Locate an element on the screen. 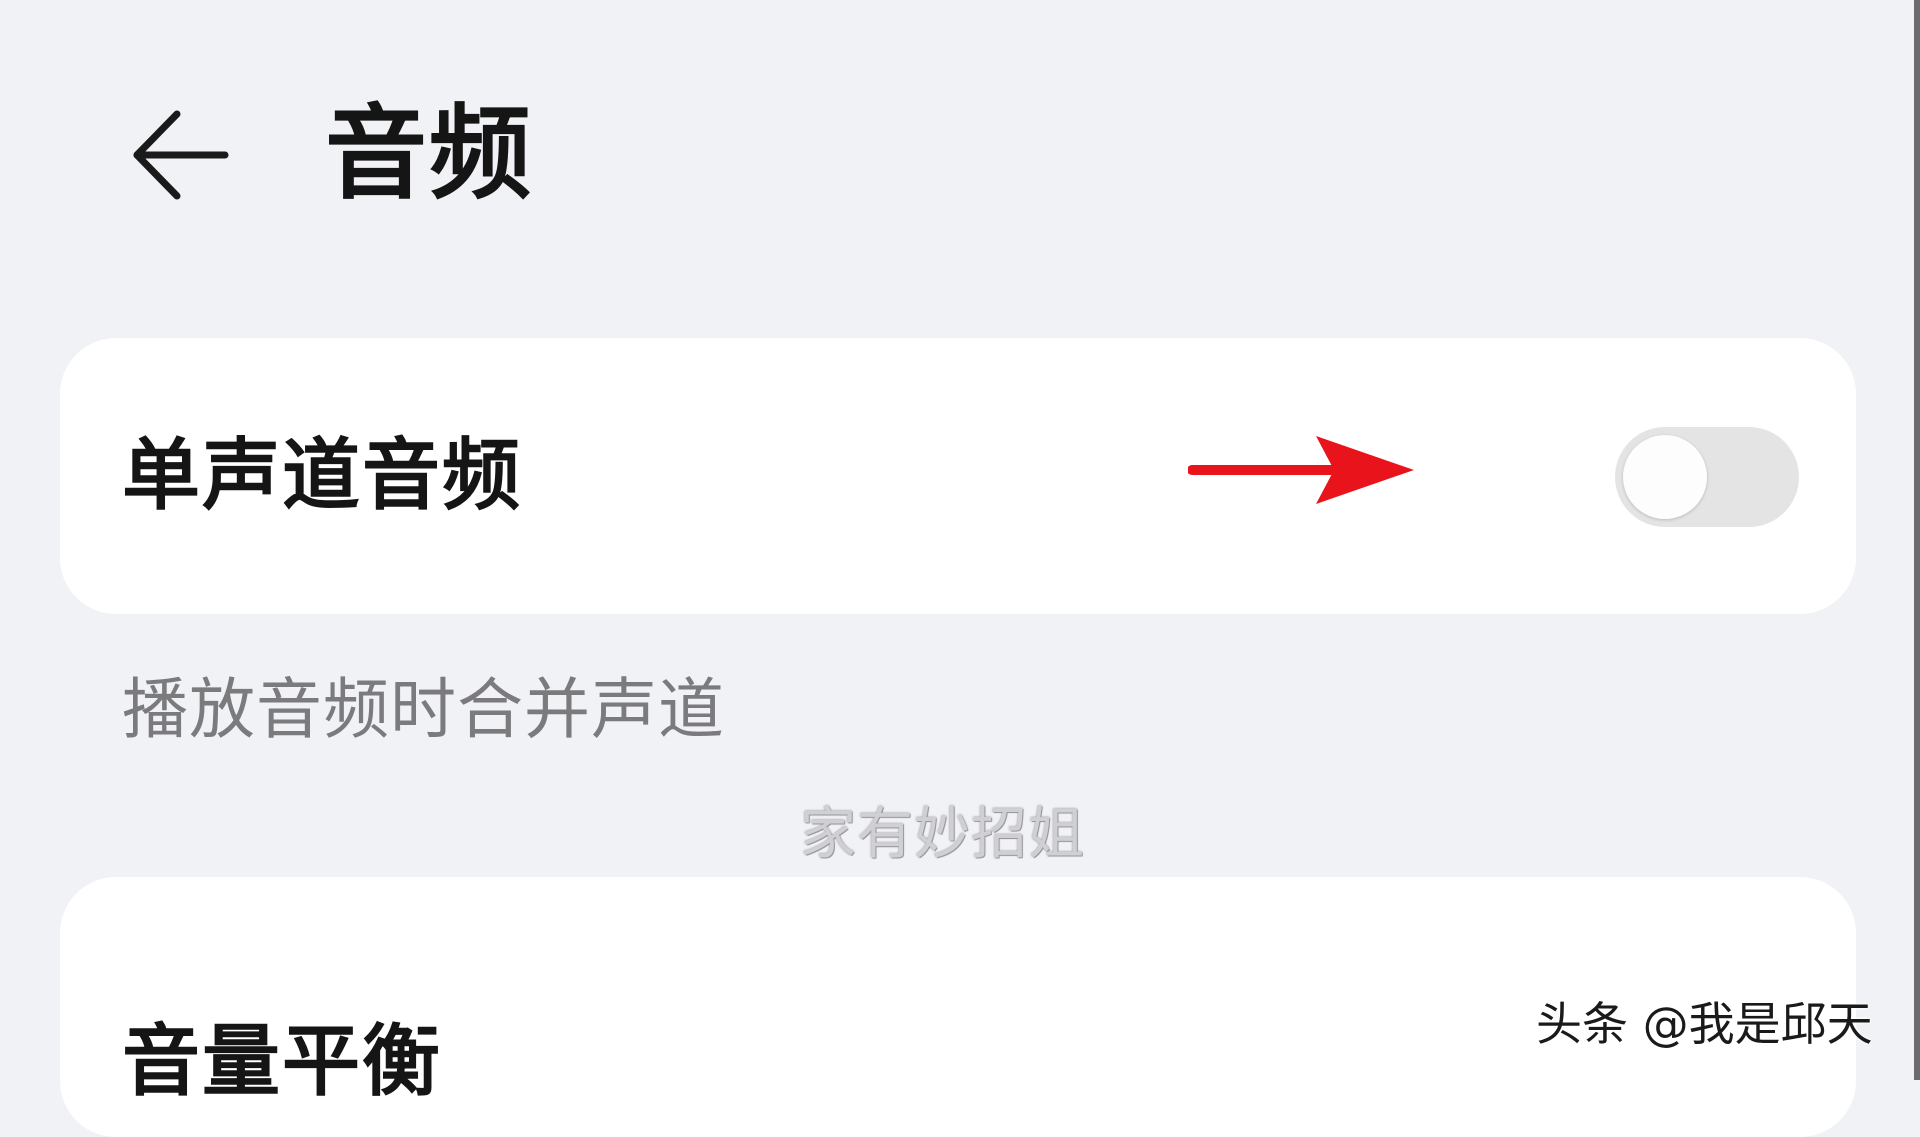 The height and width of the screenshot is (1137, 1920). mono-audio-toggle is located at coordinates (1707, 477).